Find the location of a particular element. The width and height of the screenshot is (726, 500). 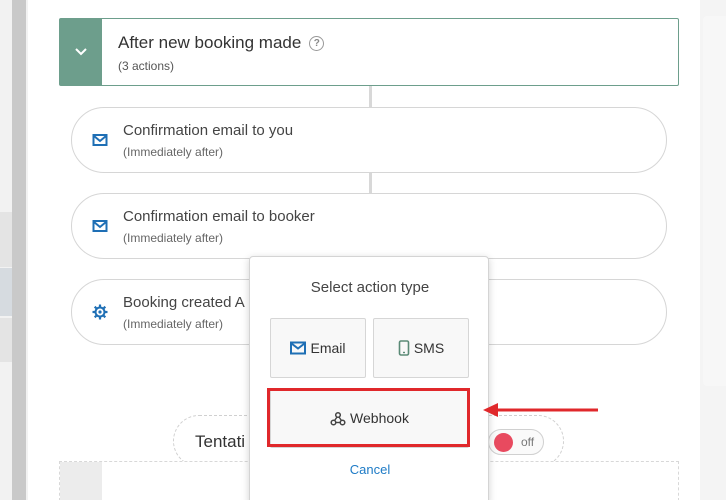

email-option-label: Email is located at coordinates (328, 348).